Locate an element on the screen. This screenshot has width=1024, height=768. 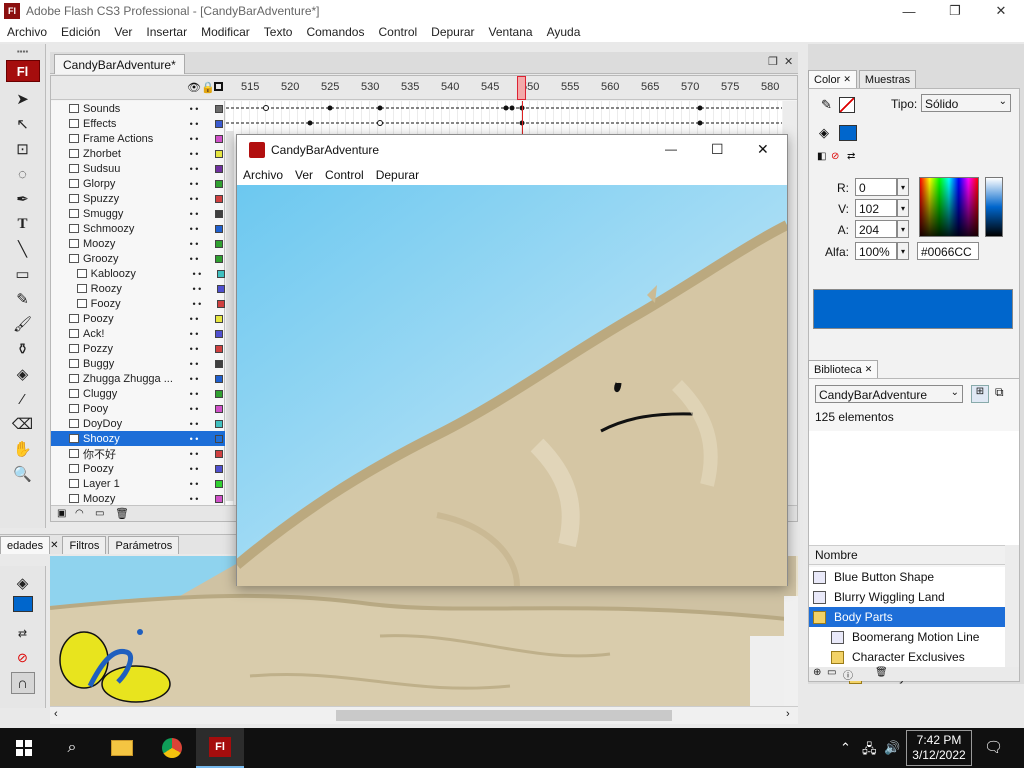
flash-icon: Fl is located at coordinates (220, 748).